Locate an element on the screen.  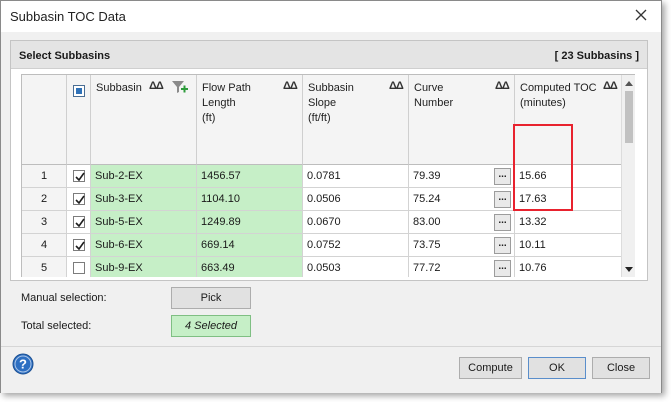
flow-path-cell: 1104.10 is located at coordinates (250, 199).